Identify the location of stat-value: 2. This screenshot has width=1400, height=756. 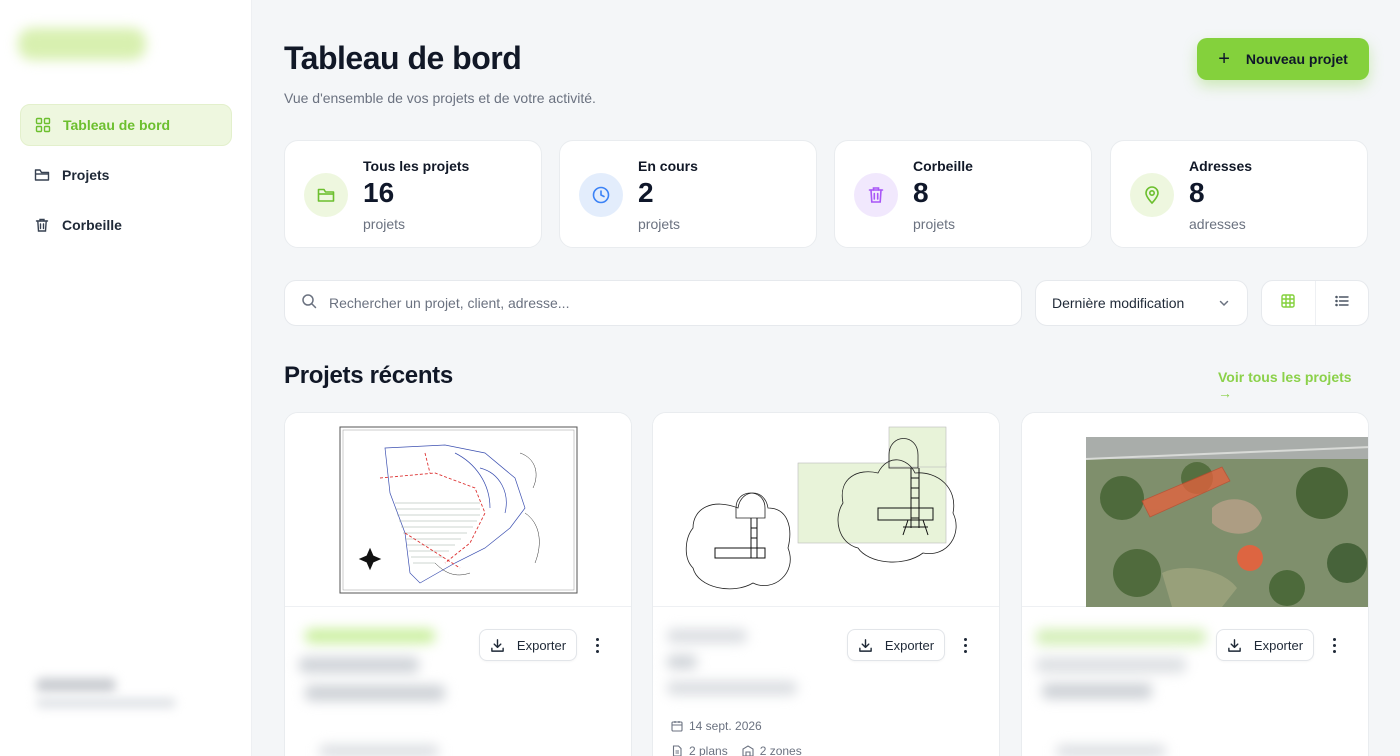
(646, 192).